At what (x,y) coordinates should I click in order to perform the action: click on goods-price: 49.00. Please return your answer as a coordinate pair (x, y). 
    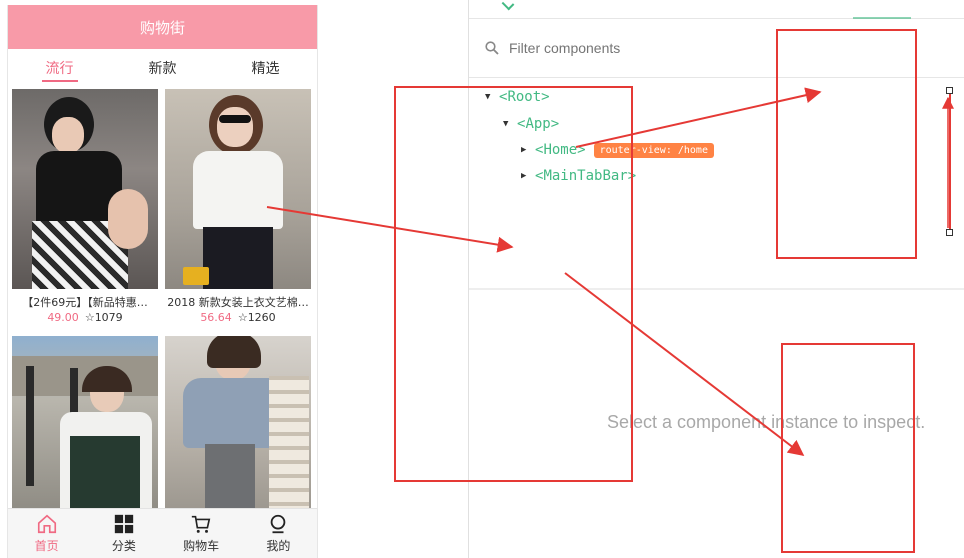
    Looking at the image, I should click on (63, 317).